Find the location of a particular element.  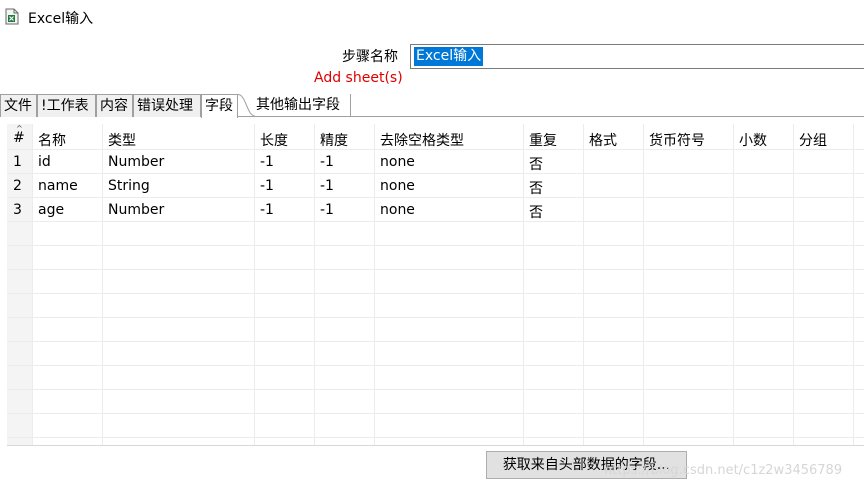

col-header-decimal: 小数 is located at coordinates (753, 140).